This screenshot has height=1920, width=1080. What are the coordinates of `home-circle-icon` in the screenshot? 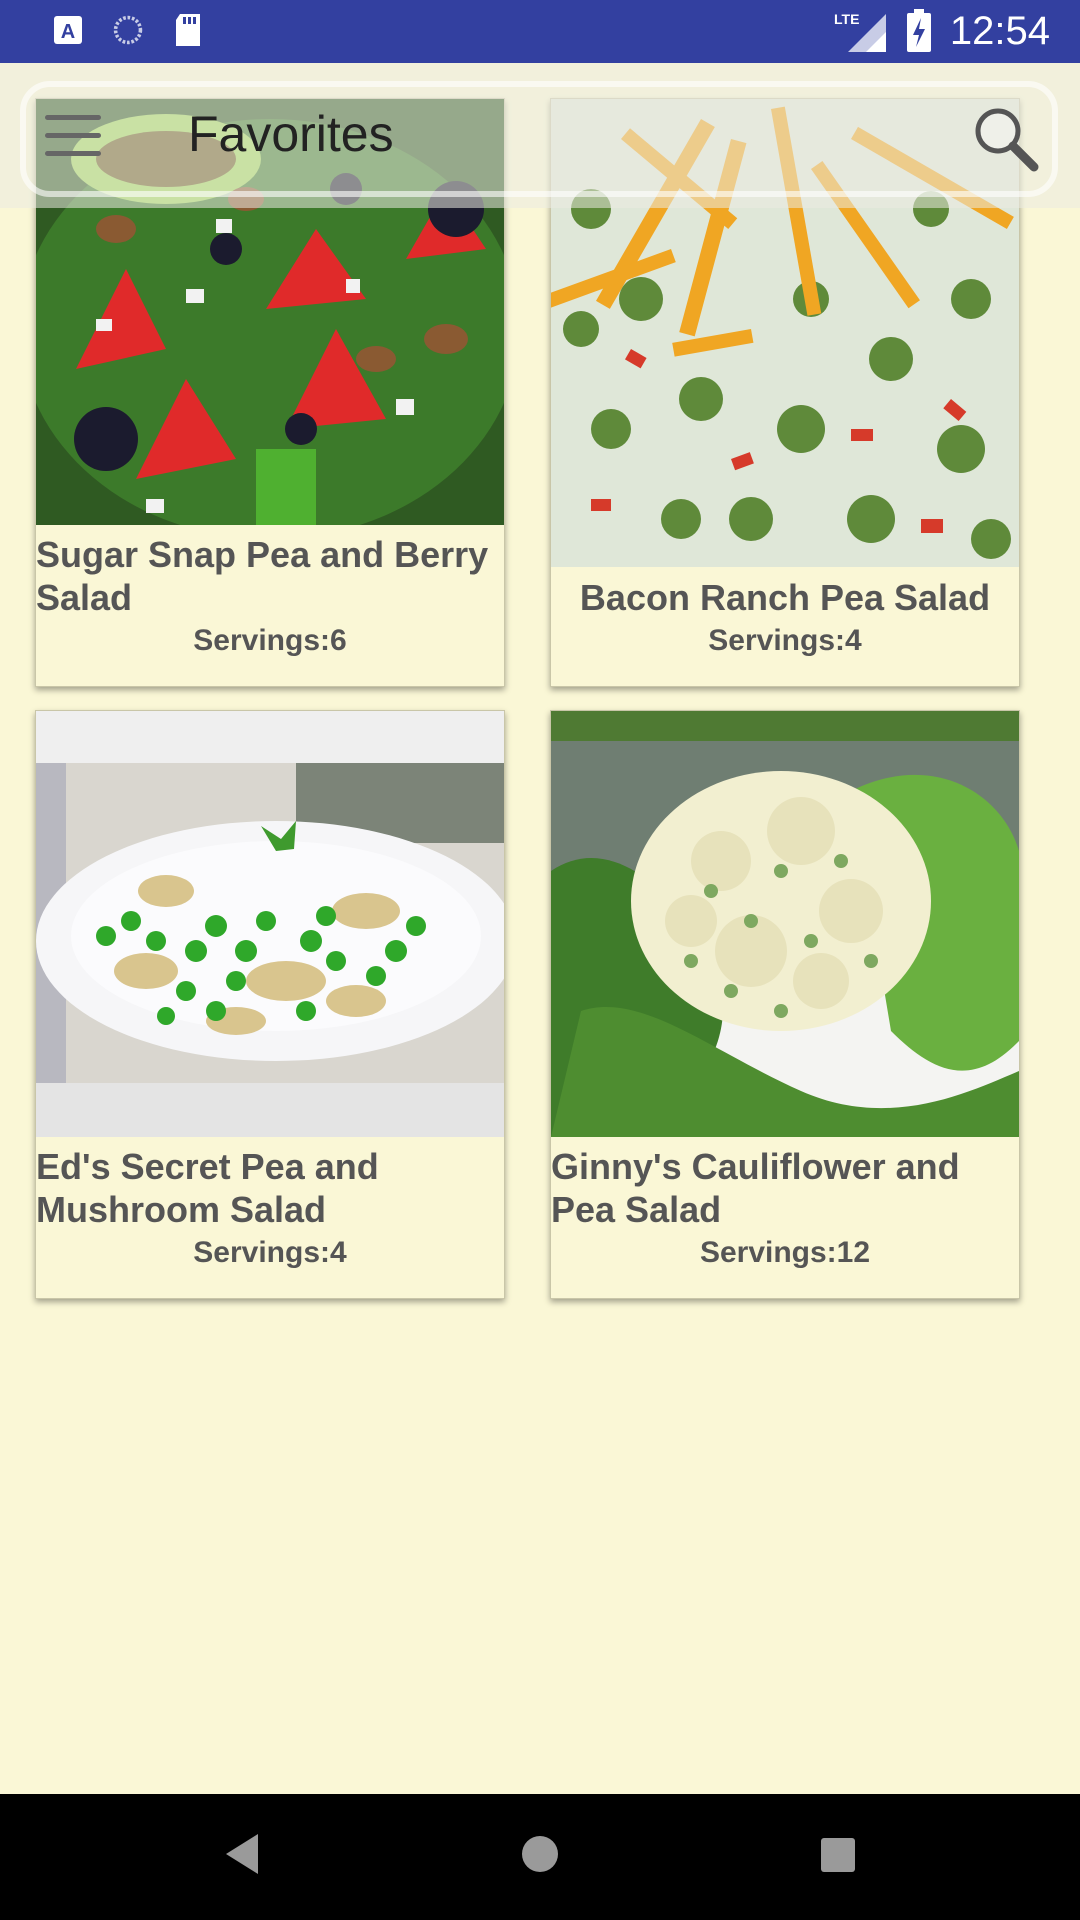 It's located at (540, 1854).